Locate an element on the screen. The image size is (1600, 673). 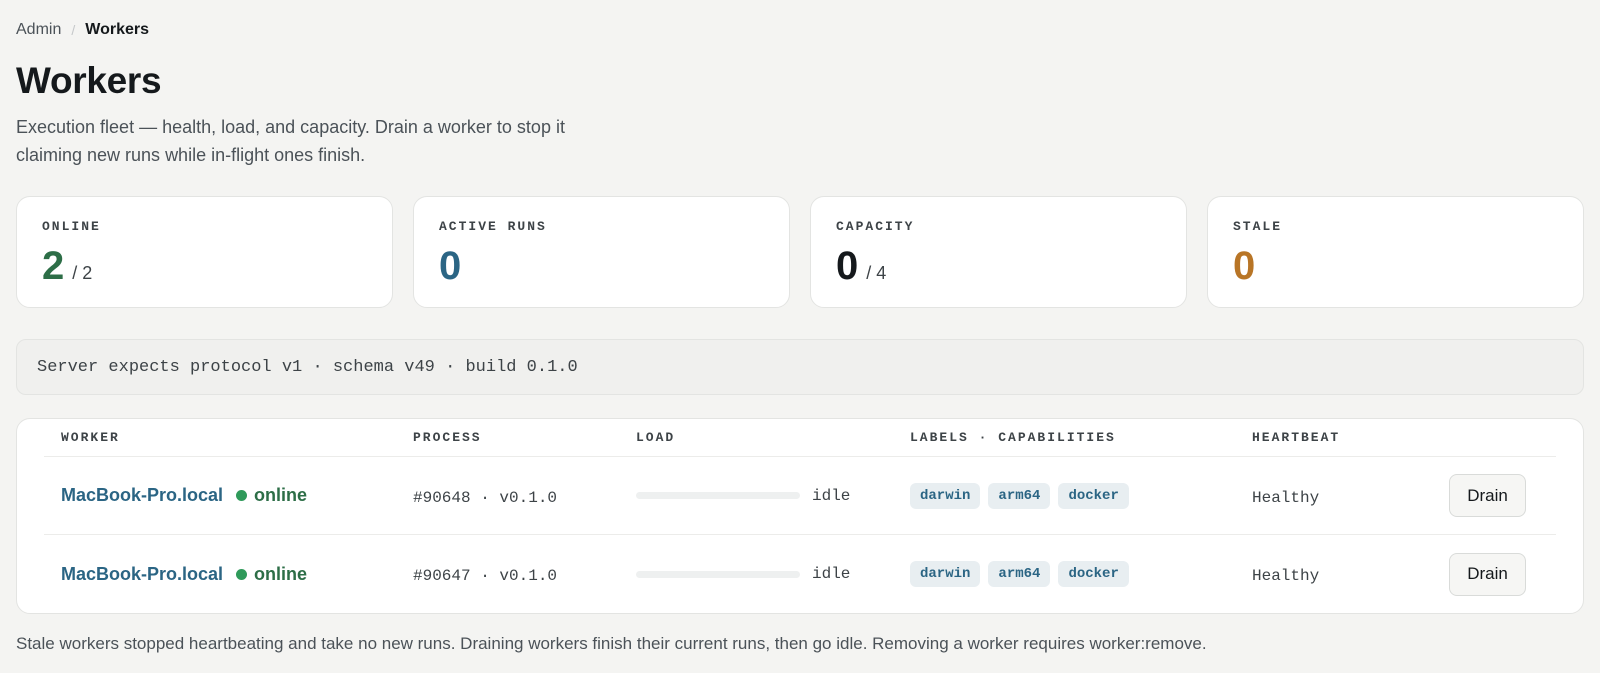
page-title: Workers is located at coordinates (89, 80).